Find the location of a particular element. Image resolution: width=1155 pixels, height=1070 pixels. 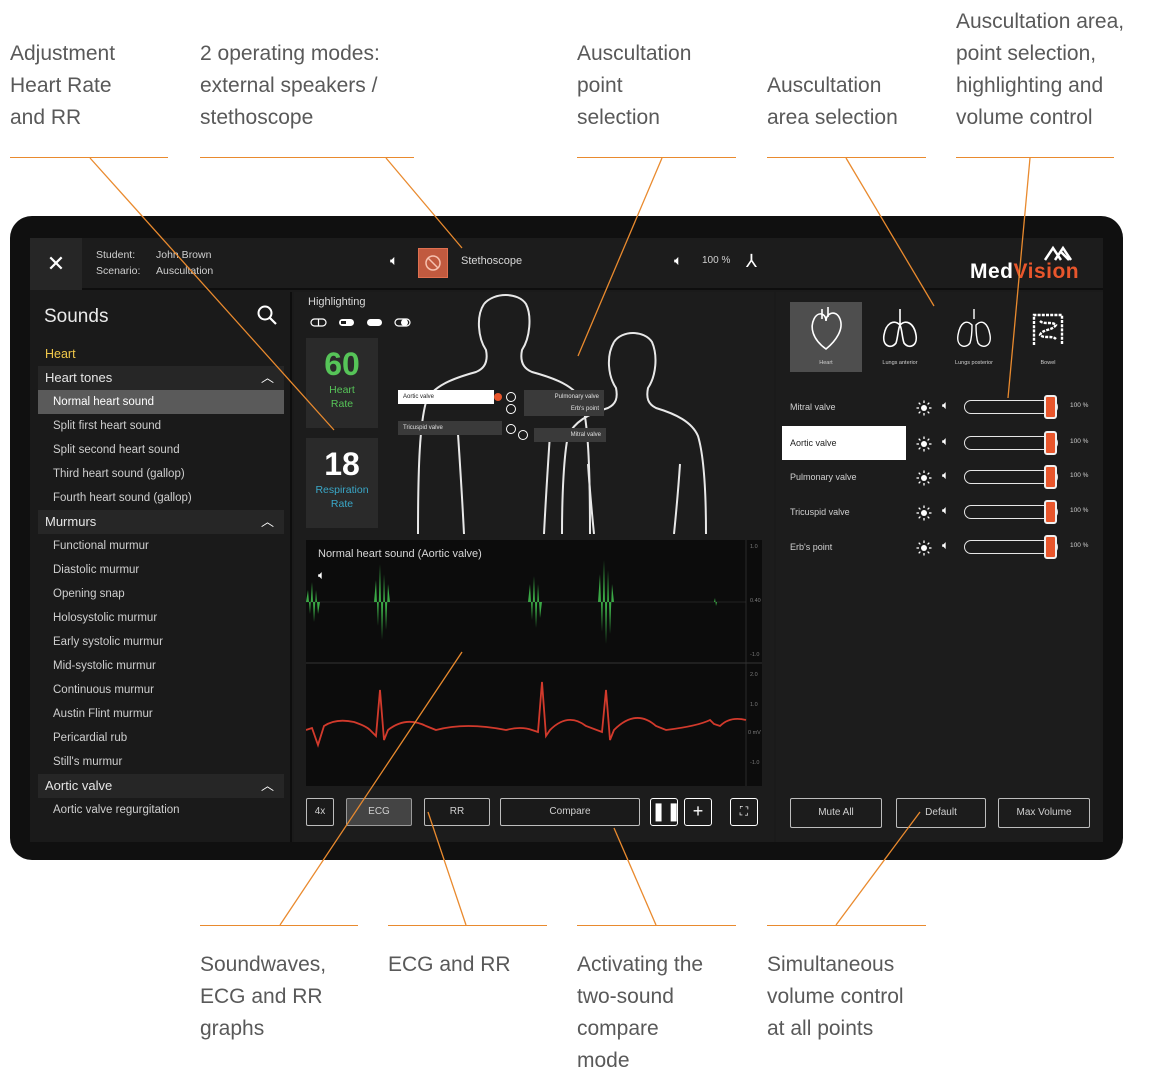

point-ring-erbs is located at coordinates (511, 409).